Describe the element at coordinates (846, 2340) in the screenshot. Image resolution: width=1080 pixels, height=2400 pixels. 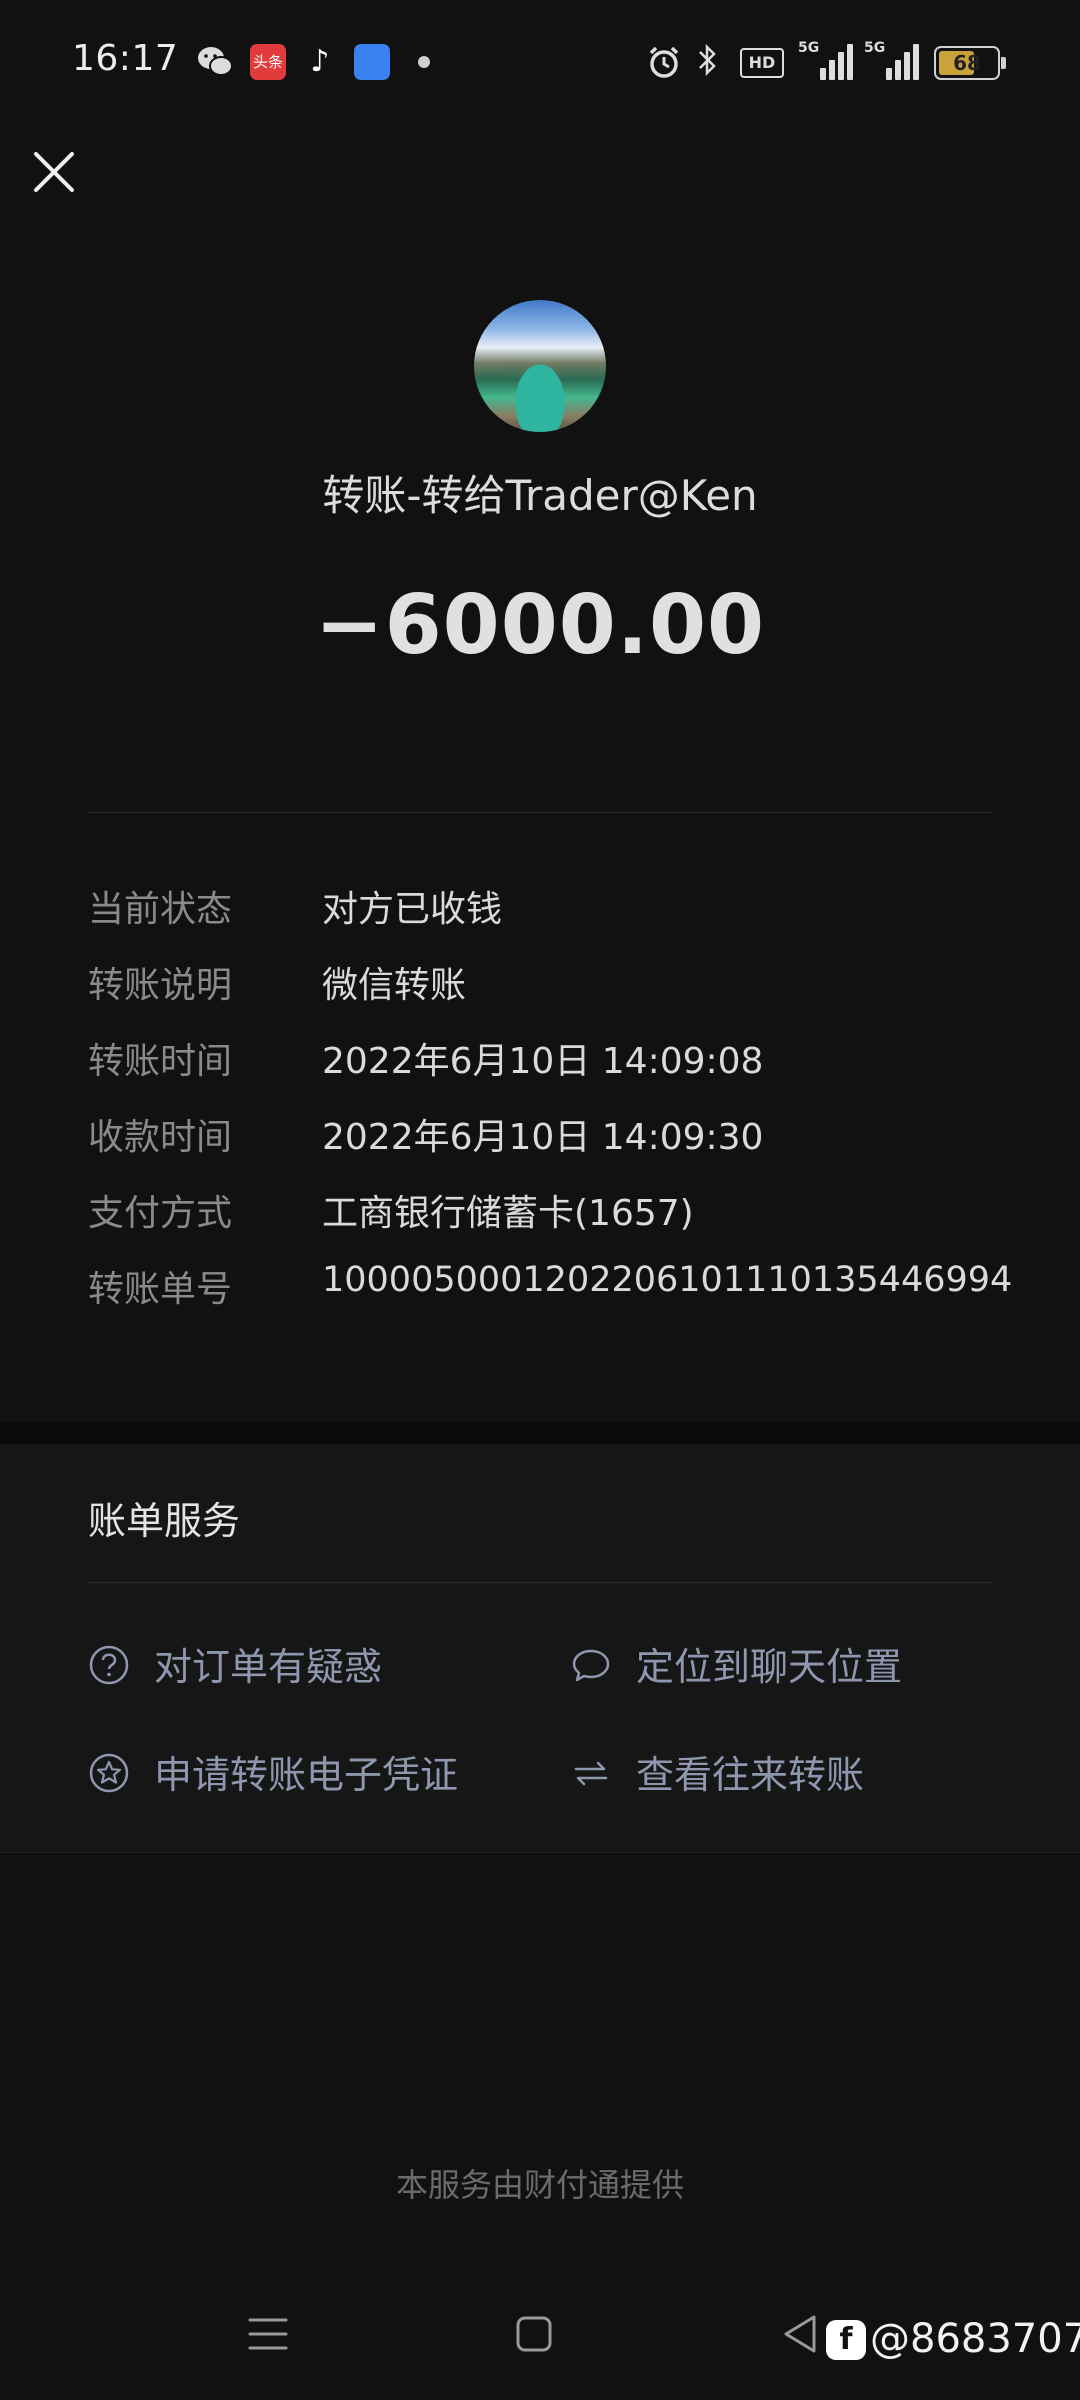
I see `watermark-logo-icon: f` at that location.